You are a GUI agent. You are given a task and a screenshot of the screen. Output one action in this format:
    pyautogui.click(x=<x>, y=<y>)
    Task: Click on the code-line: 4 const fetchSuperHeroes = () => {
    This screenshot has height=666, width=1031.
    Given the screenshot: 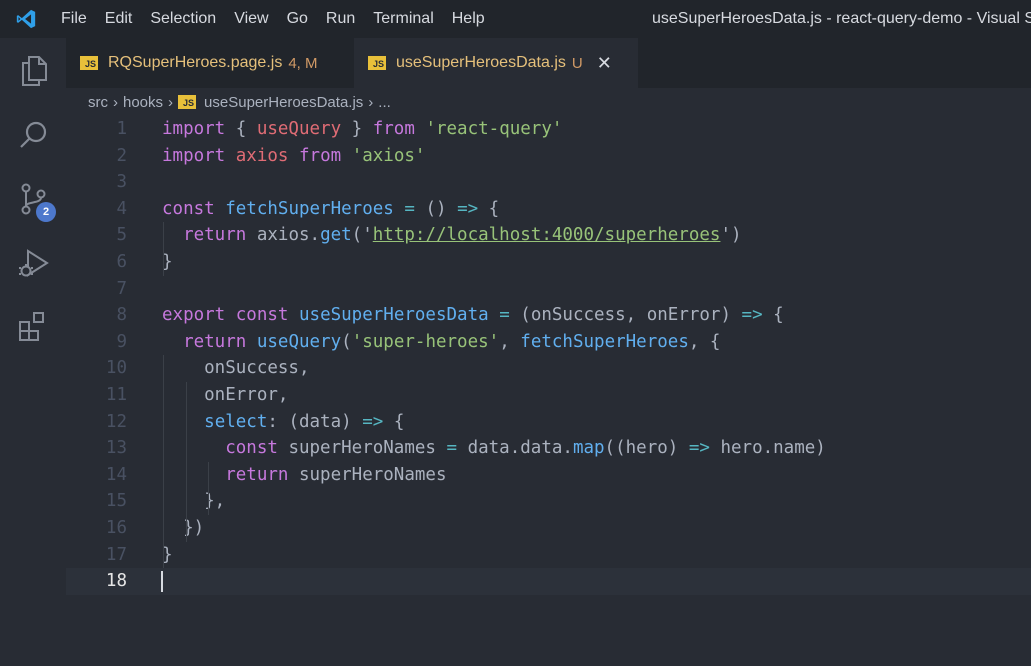 What is the action you would take?
    pyautogui.click(x=548, y=209)
    